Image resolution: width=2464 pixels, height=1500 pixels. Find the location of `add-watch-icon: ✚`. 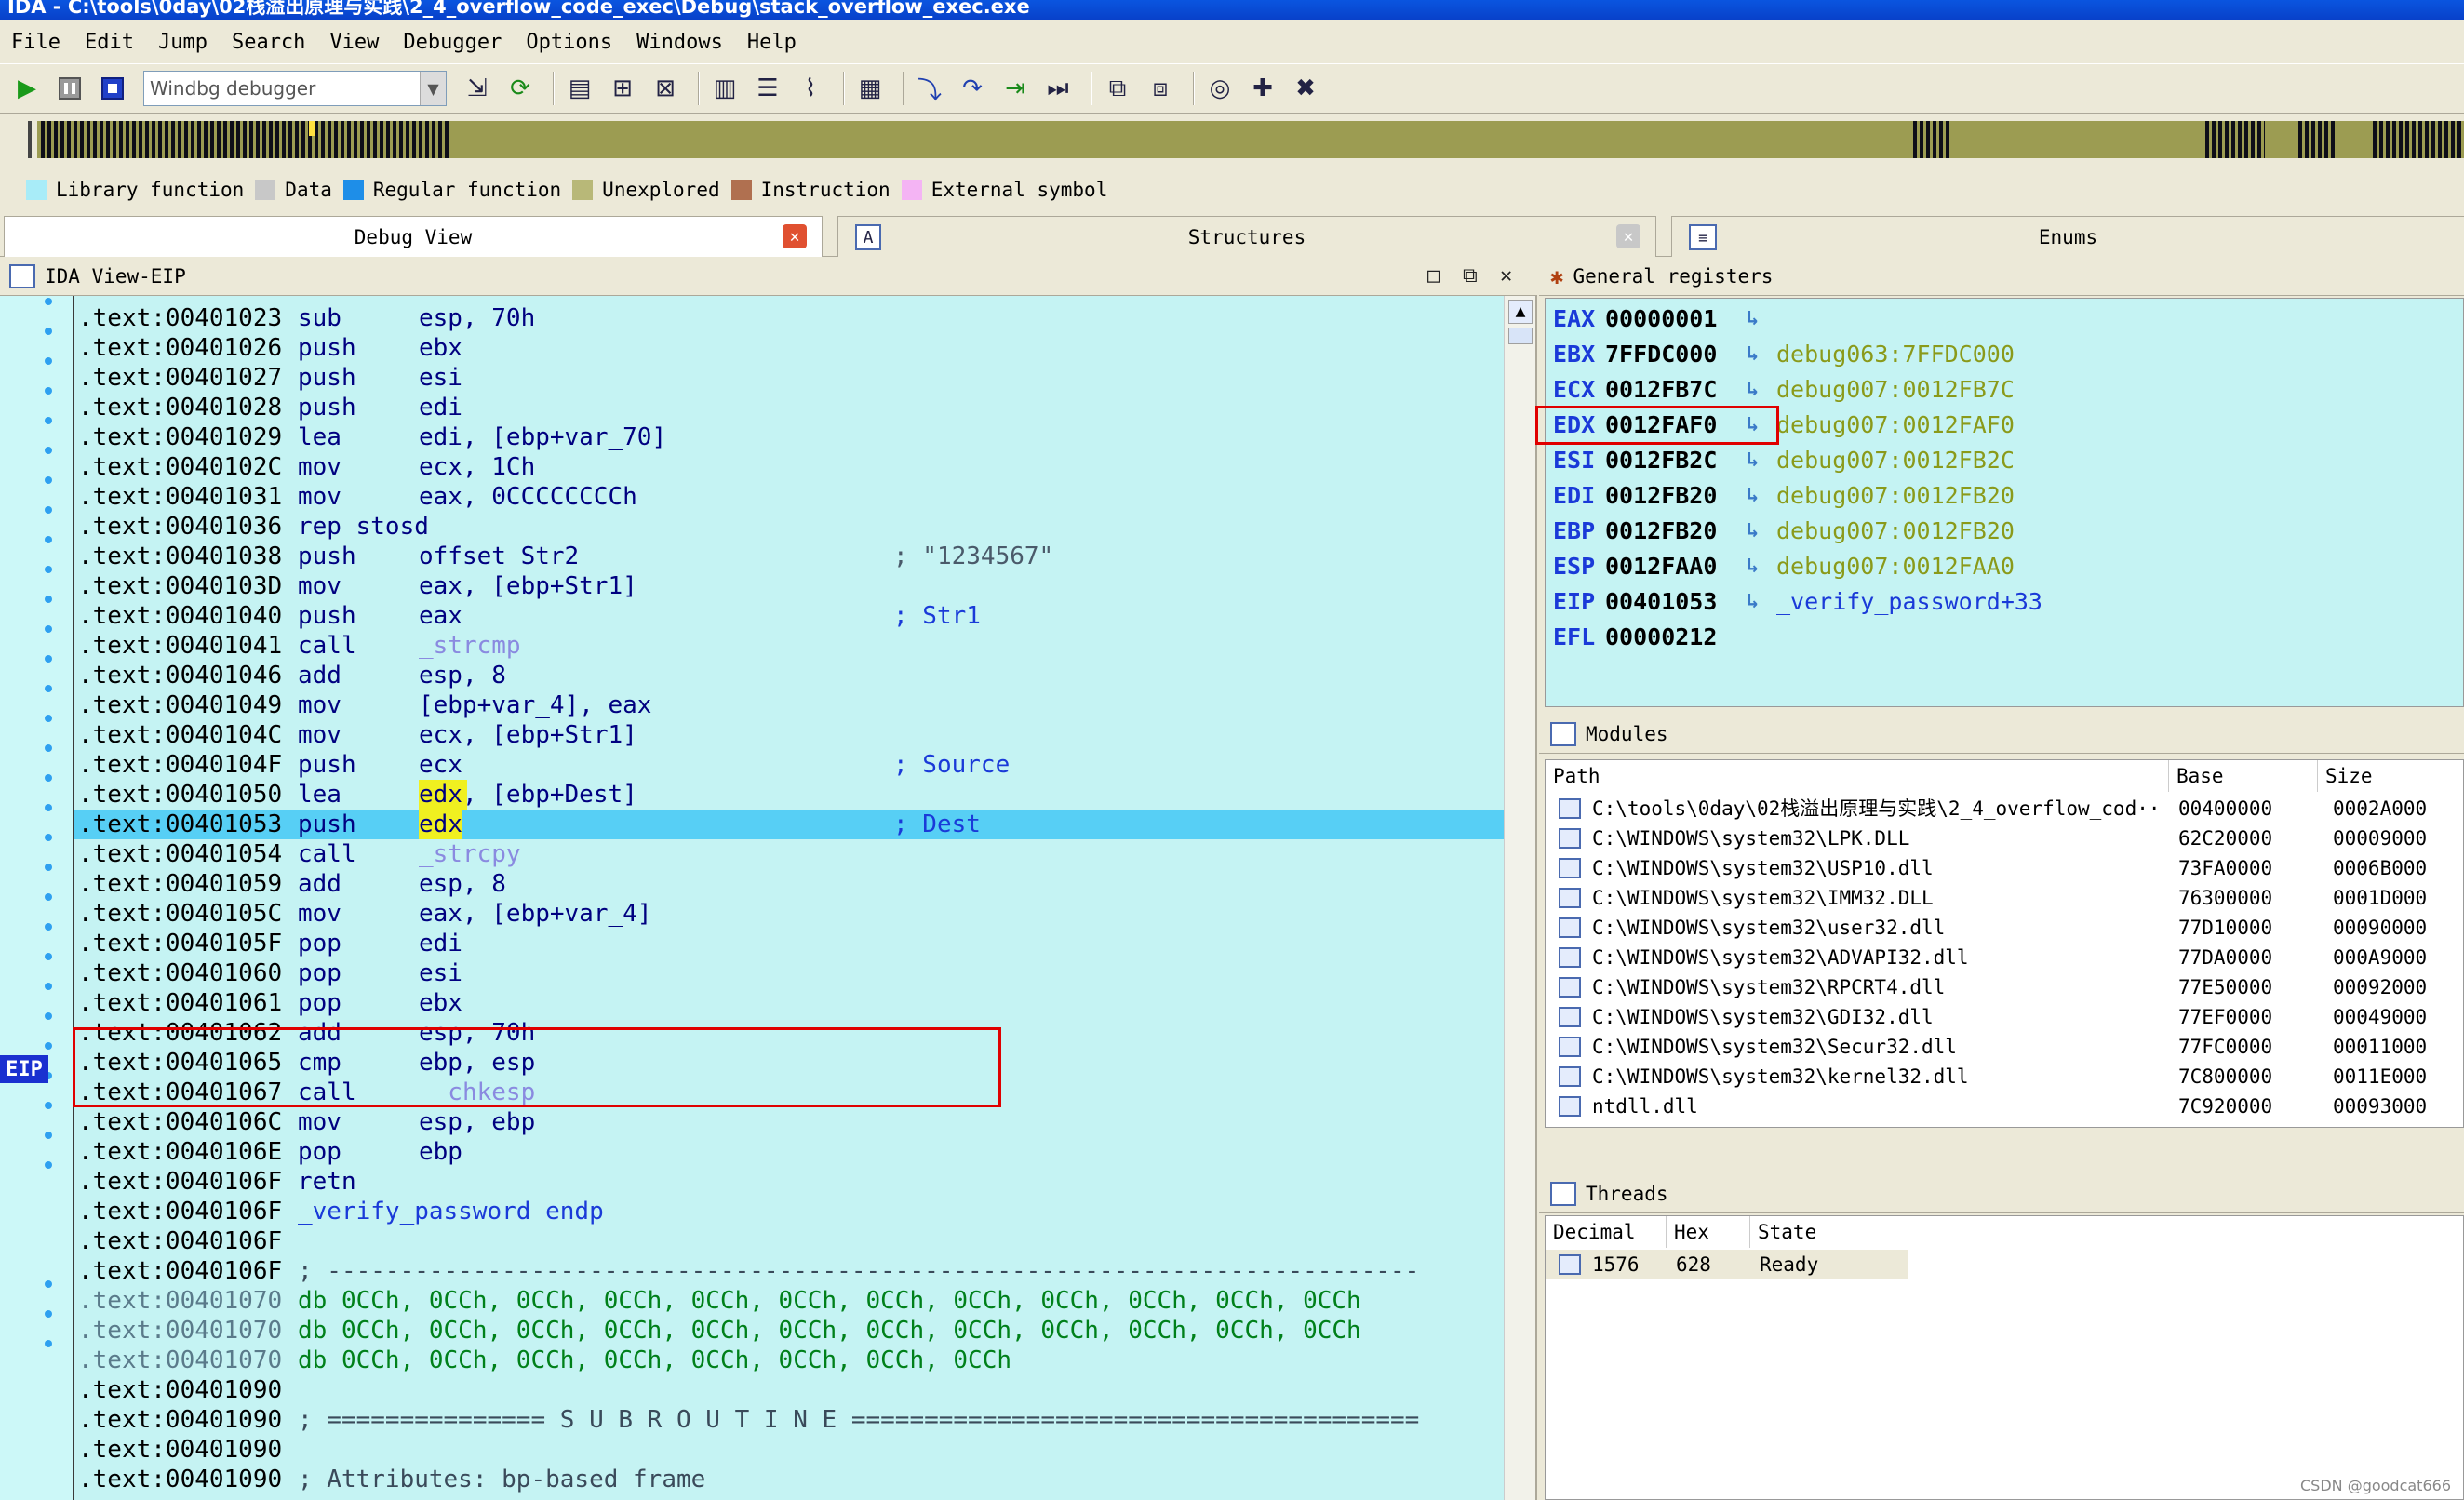

add-watch-icon: ✚ is located at coordinates (1262, 88).